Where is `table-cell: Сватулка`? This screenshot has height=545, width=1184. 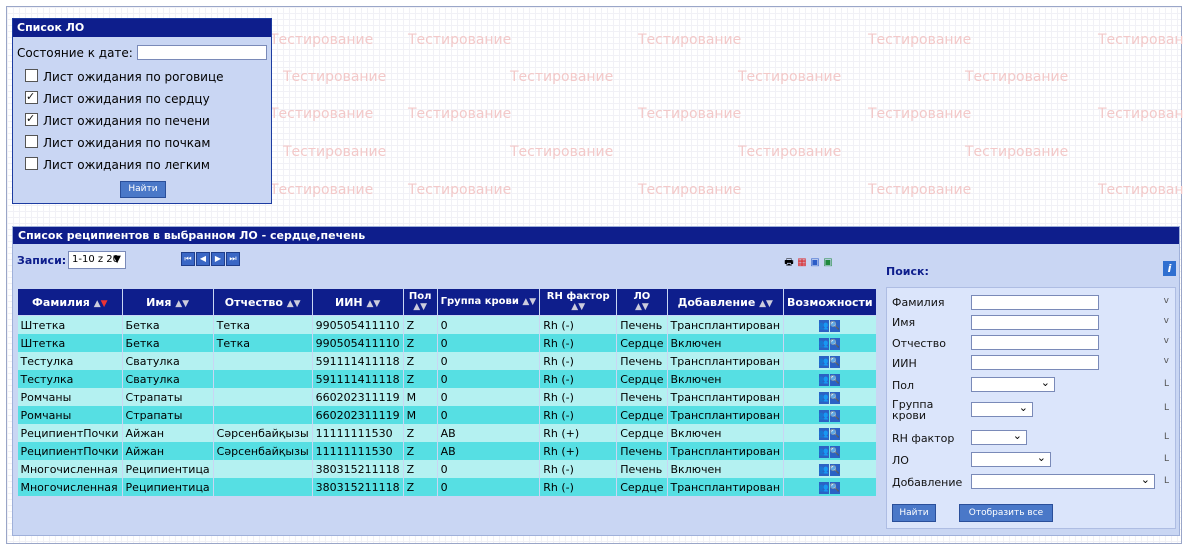 table-cell: Сватулка is located at coordinates (168, 361).